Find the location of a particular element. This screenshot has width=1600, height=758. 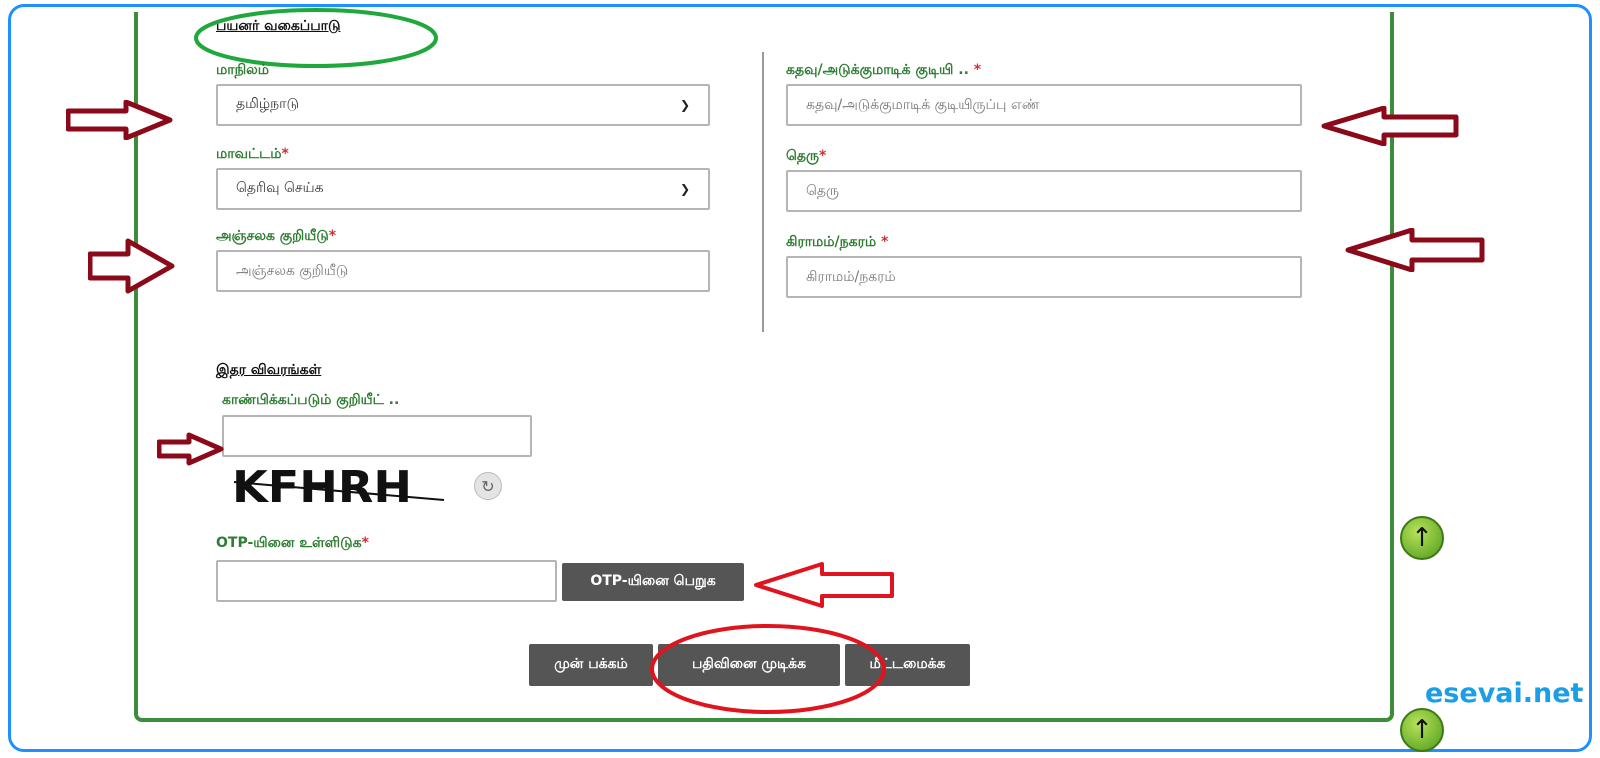

door-no-field is located at coordinates (1044, 105).